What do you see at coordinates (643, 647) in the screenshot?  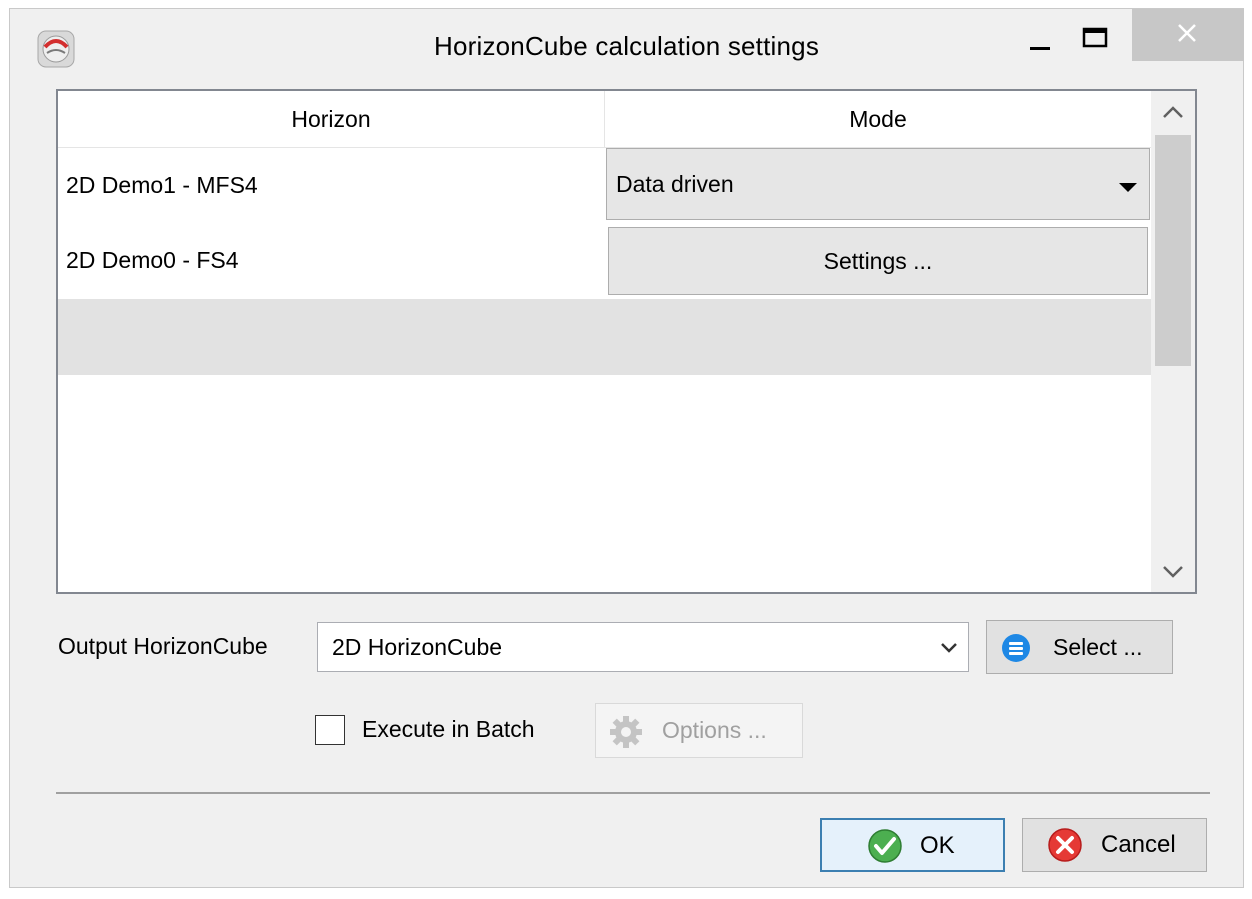 I see `output-horizoncube-combo: 2D HorizonCube` at bounding box center [643, 647].